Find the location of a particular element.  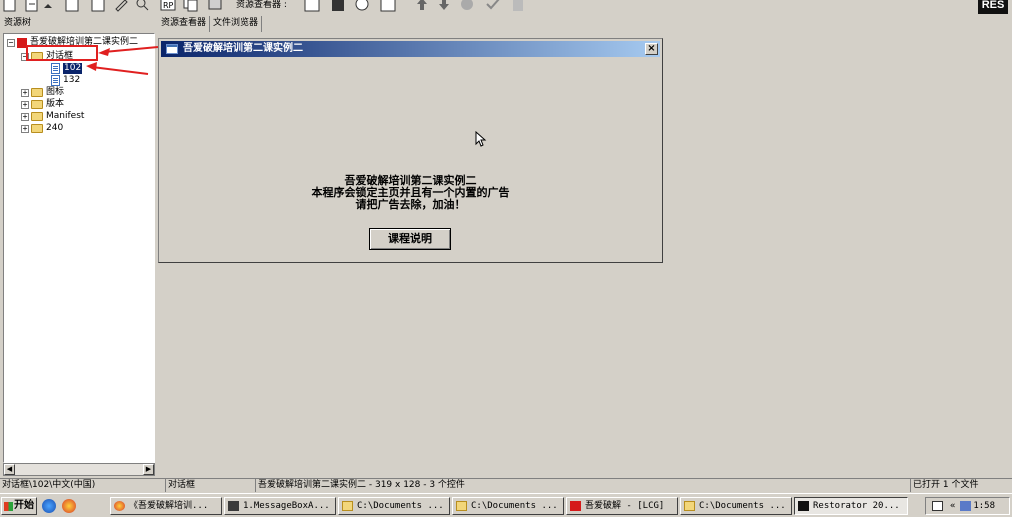

task-label: 吾爱破解 - [LCG] is located at coordinates (625, 506).